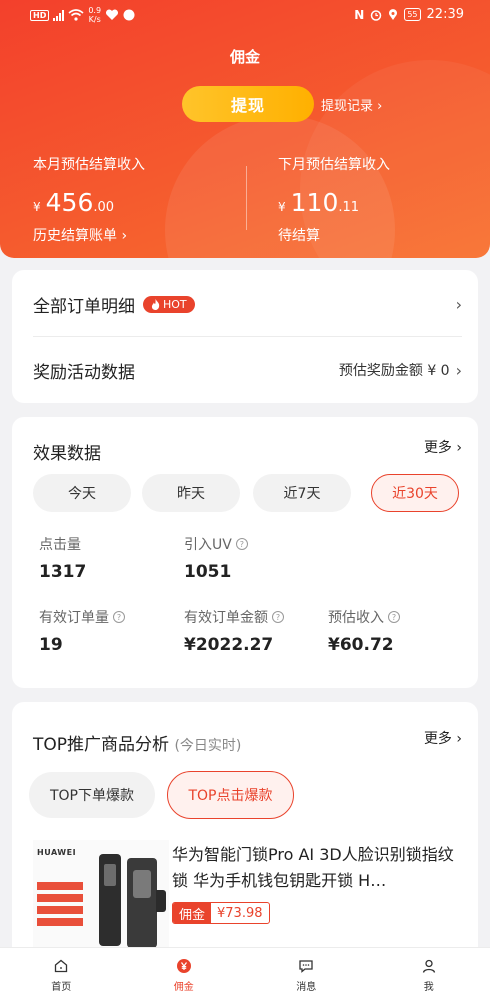 The width and height of the screenshot is (490, 1000). What do you see at coordinates (61, 974) in the screenshot?
I see `tab-home: 首页` at bounding box center [61, 974].